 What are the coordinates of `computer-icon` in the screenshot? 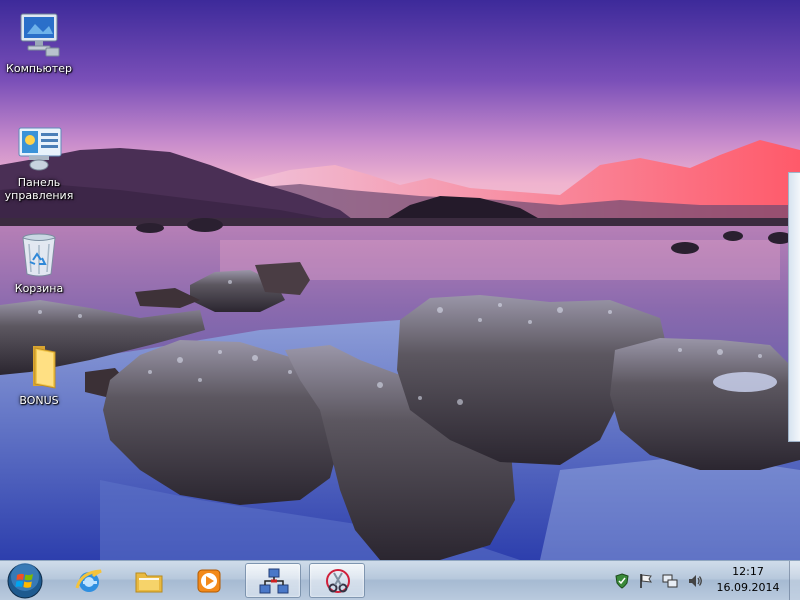 It's located at (39, 34).